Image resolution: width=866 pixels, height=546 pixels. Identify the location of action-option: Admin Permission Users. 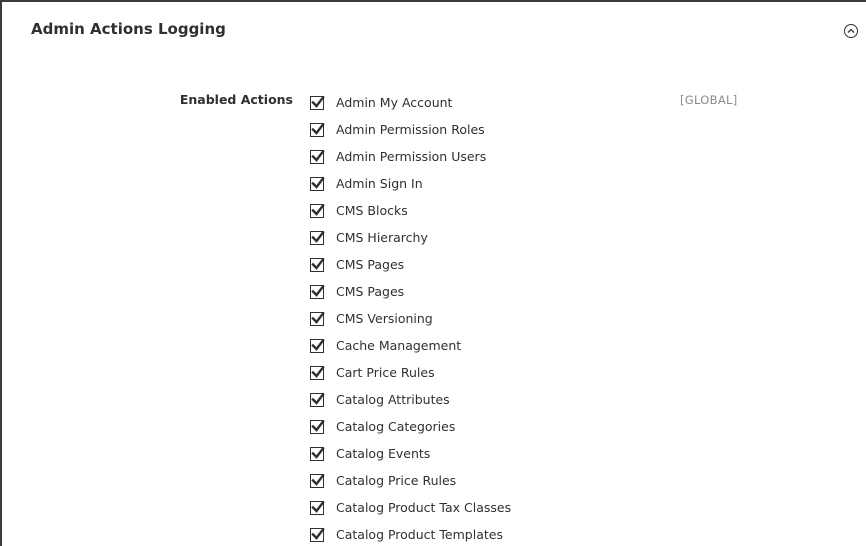
(409, 156).